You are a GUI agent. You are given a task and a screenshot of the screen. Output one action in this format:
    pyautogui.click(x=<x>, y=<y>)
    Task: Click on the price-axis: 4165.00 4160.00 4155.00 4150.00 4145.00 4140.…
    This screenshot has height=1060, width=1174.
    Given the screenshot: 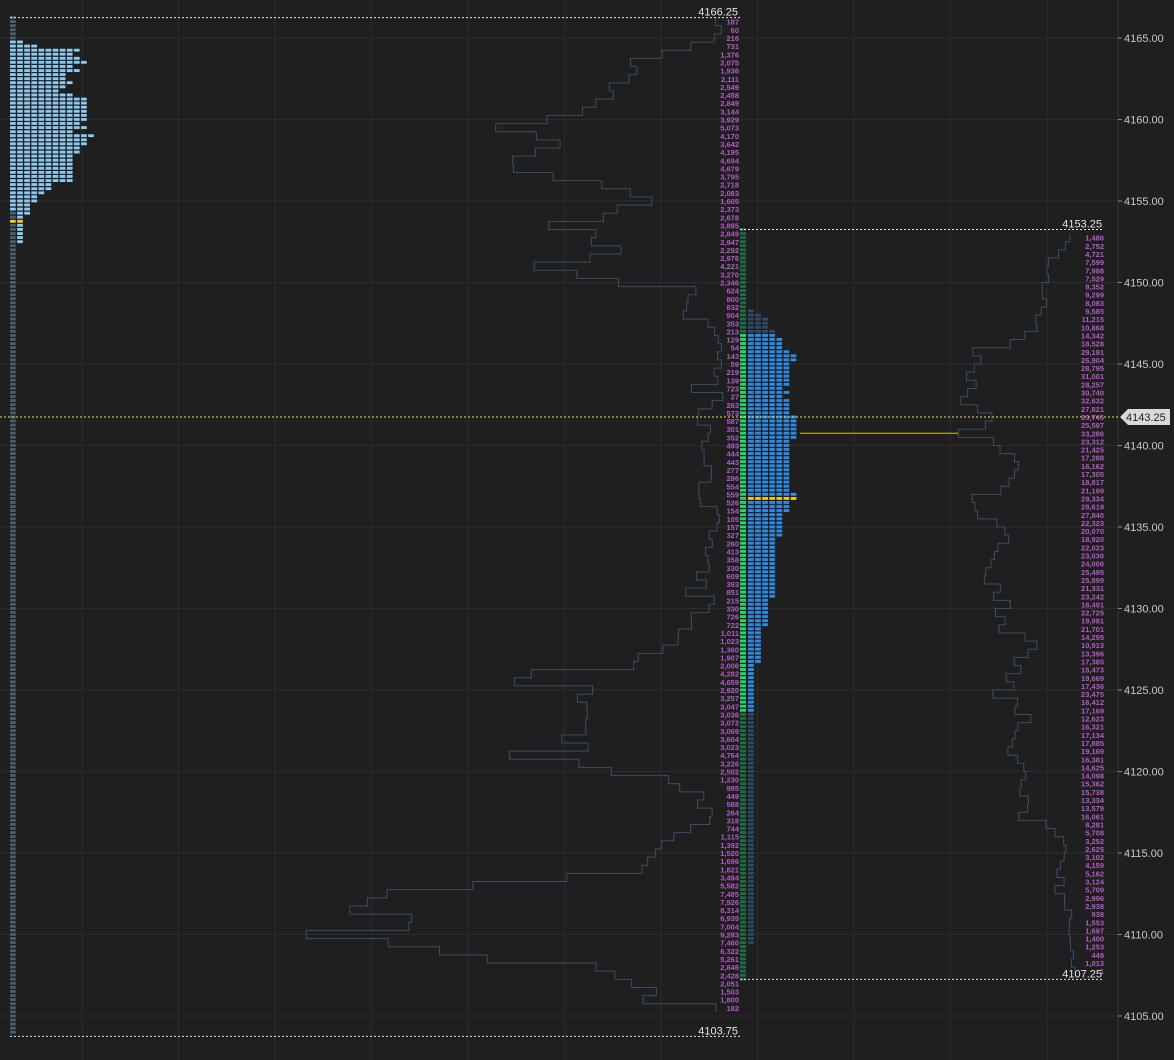 What is the action you would take?
    pyautogui.click(x=1144, y=528)
    